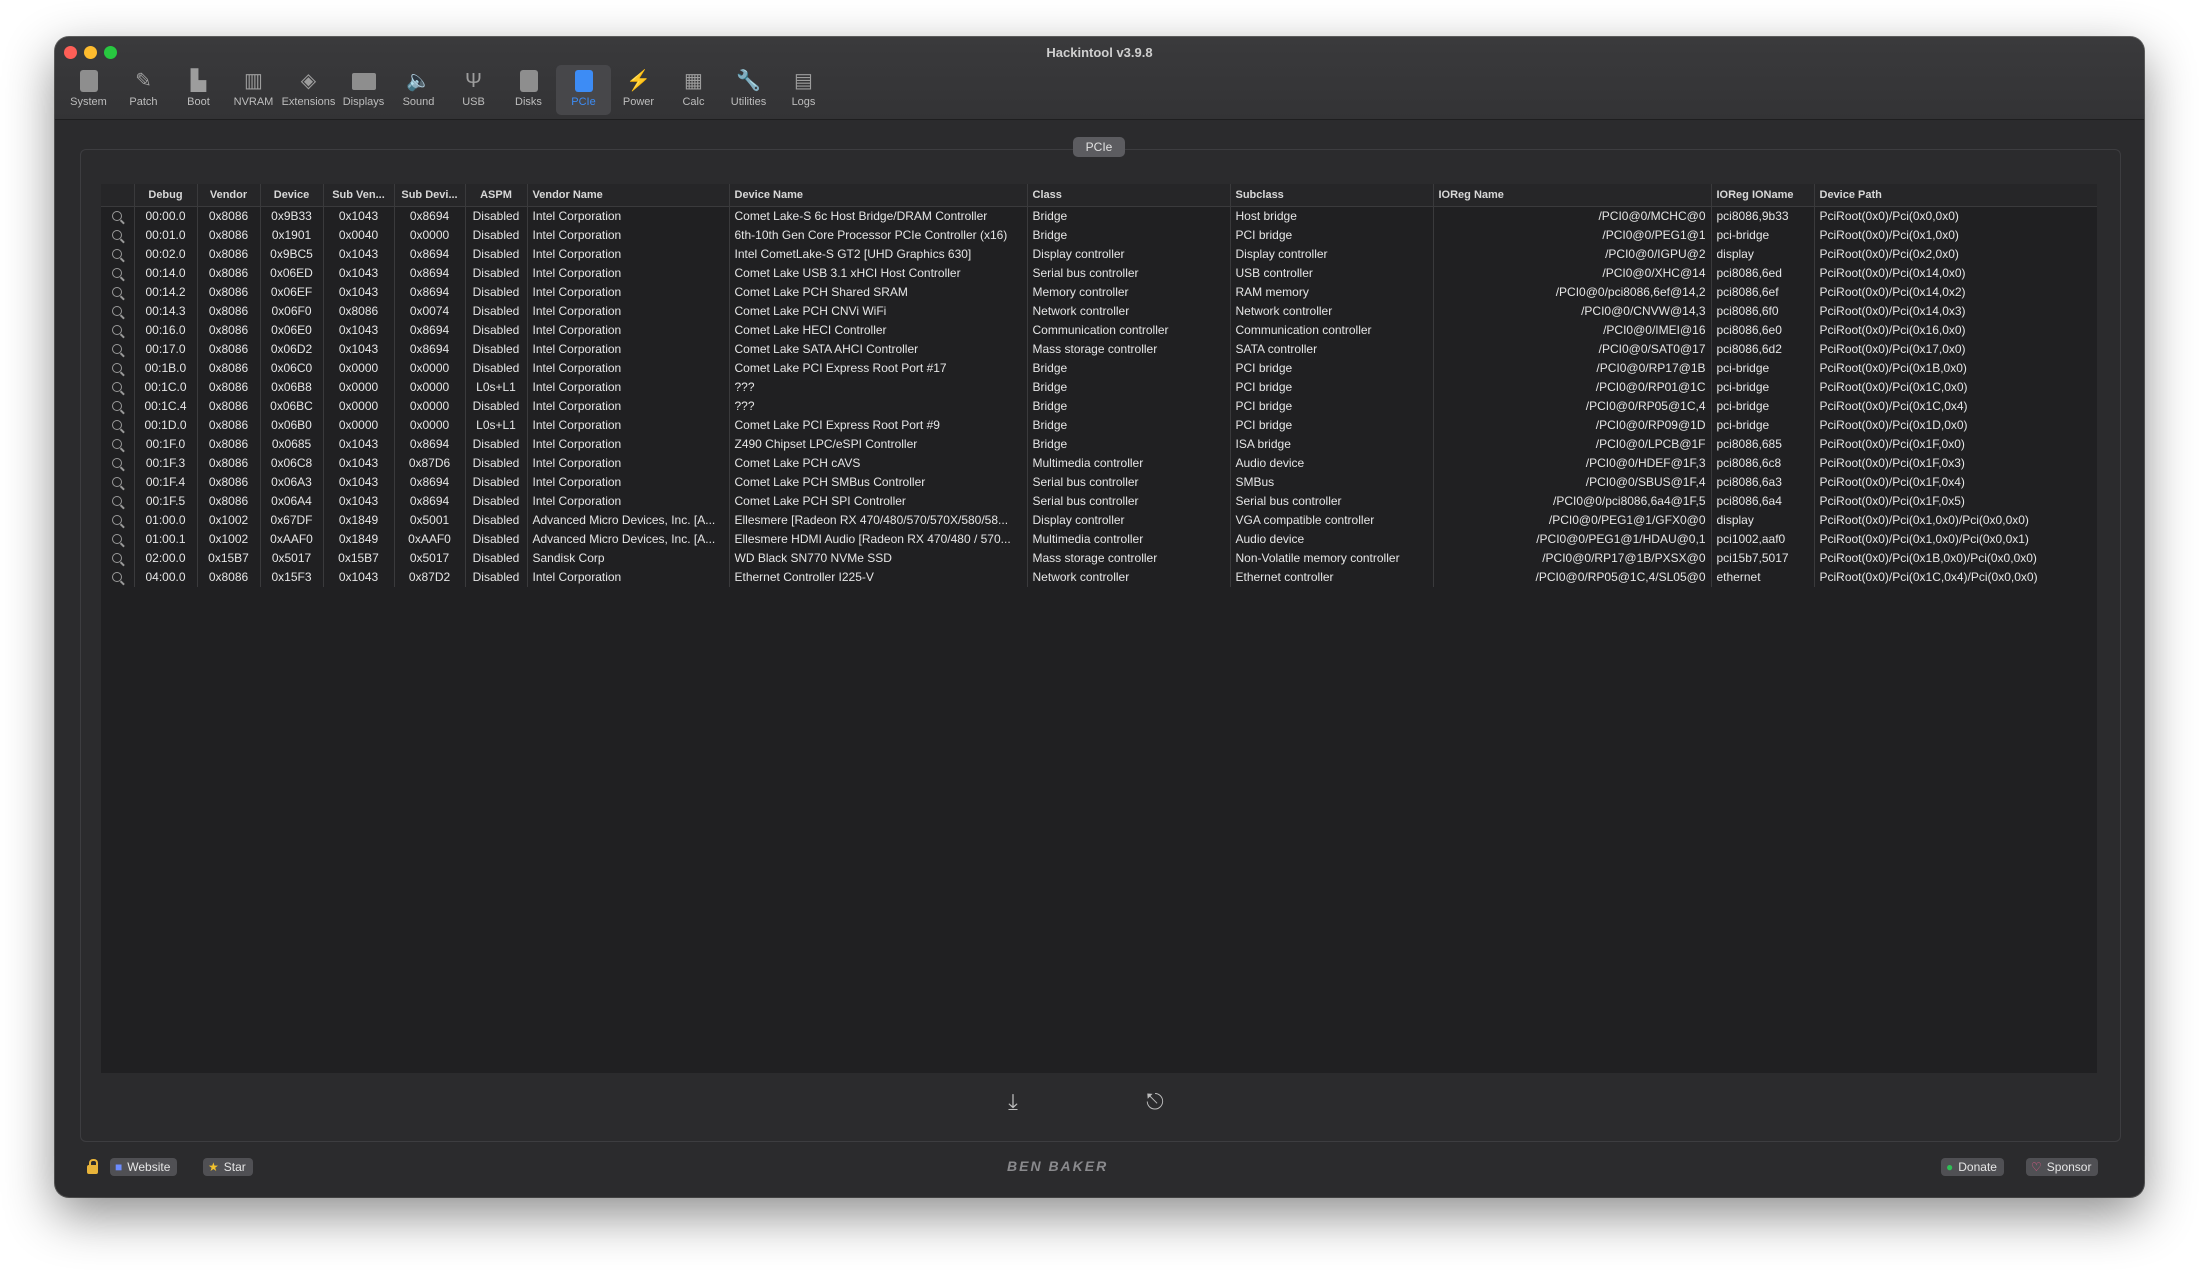 This screenshot has height=1270, width=2199. Describe the element at coordinates (638, 90) in the screenshot. I see `toolbar-power: ⚡ Power` at that location.